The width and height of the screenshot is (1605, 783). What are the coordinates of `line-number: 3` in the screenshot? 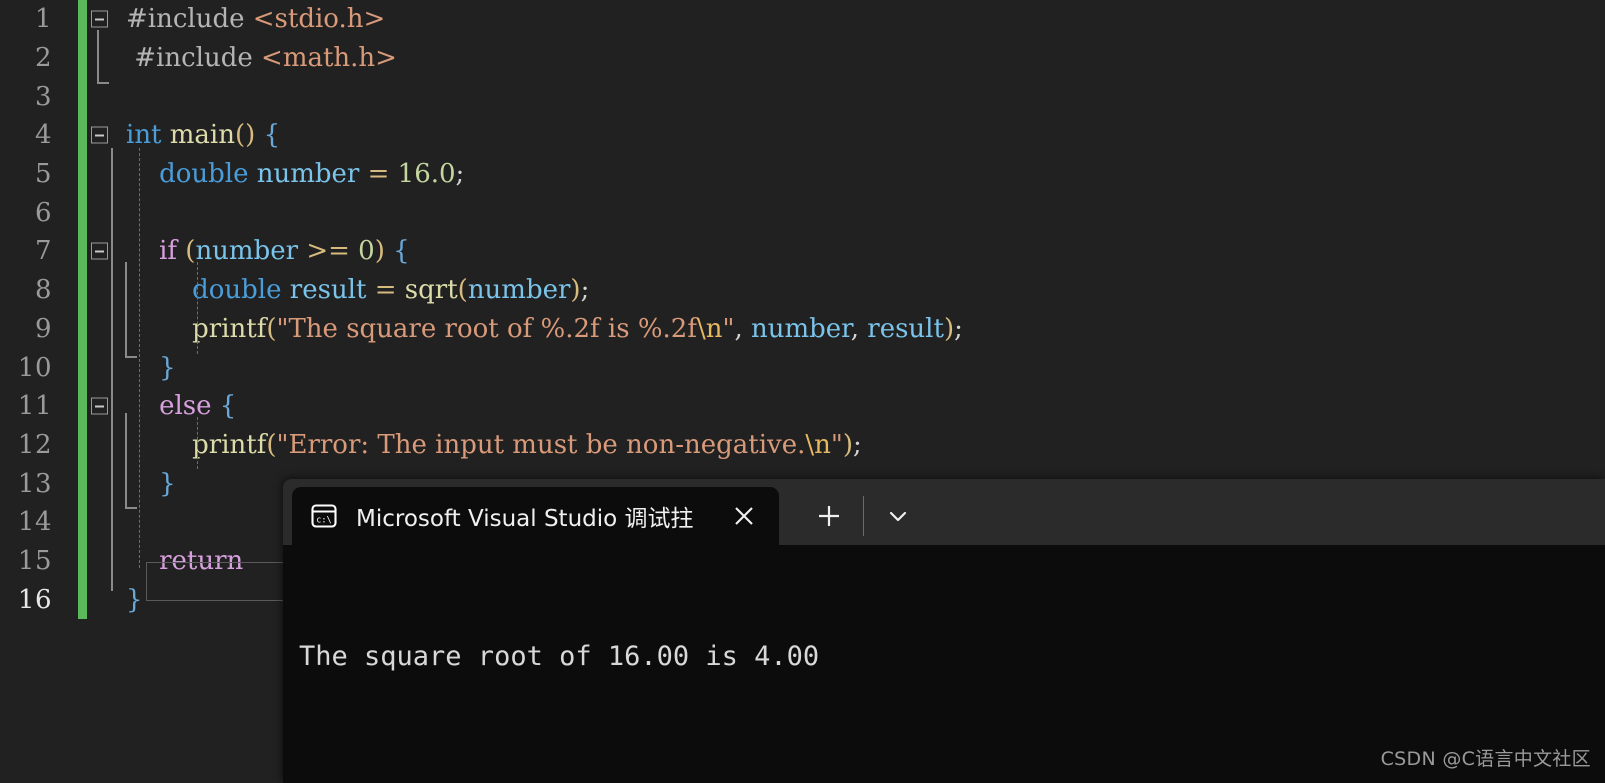 It's located at (43, 96).